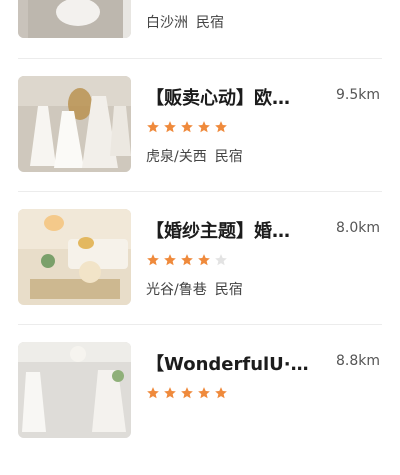  What do you see at coordinates (357, 95) in the screenshot?
I see `listing-distance: 9.5km` at bounding box center [357, 95].